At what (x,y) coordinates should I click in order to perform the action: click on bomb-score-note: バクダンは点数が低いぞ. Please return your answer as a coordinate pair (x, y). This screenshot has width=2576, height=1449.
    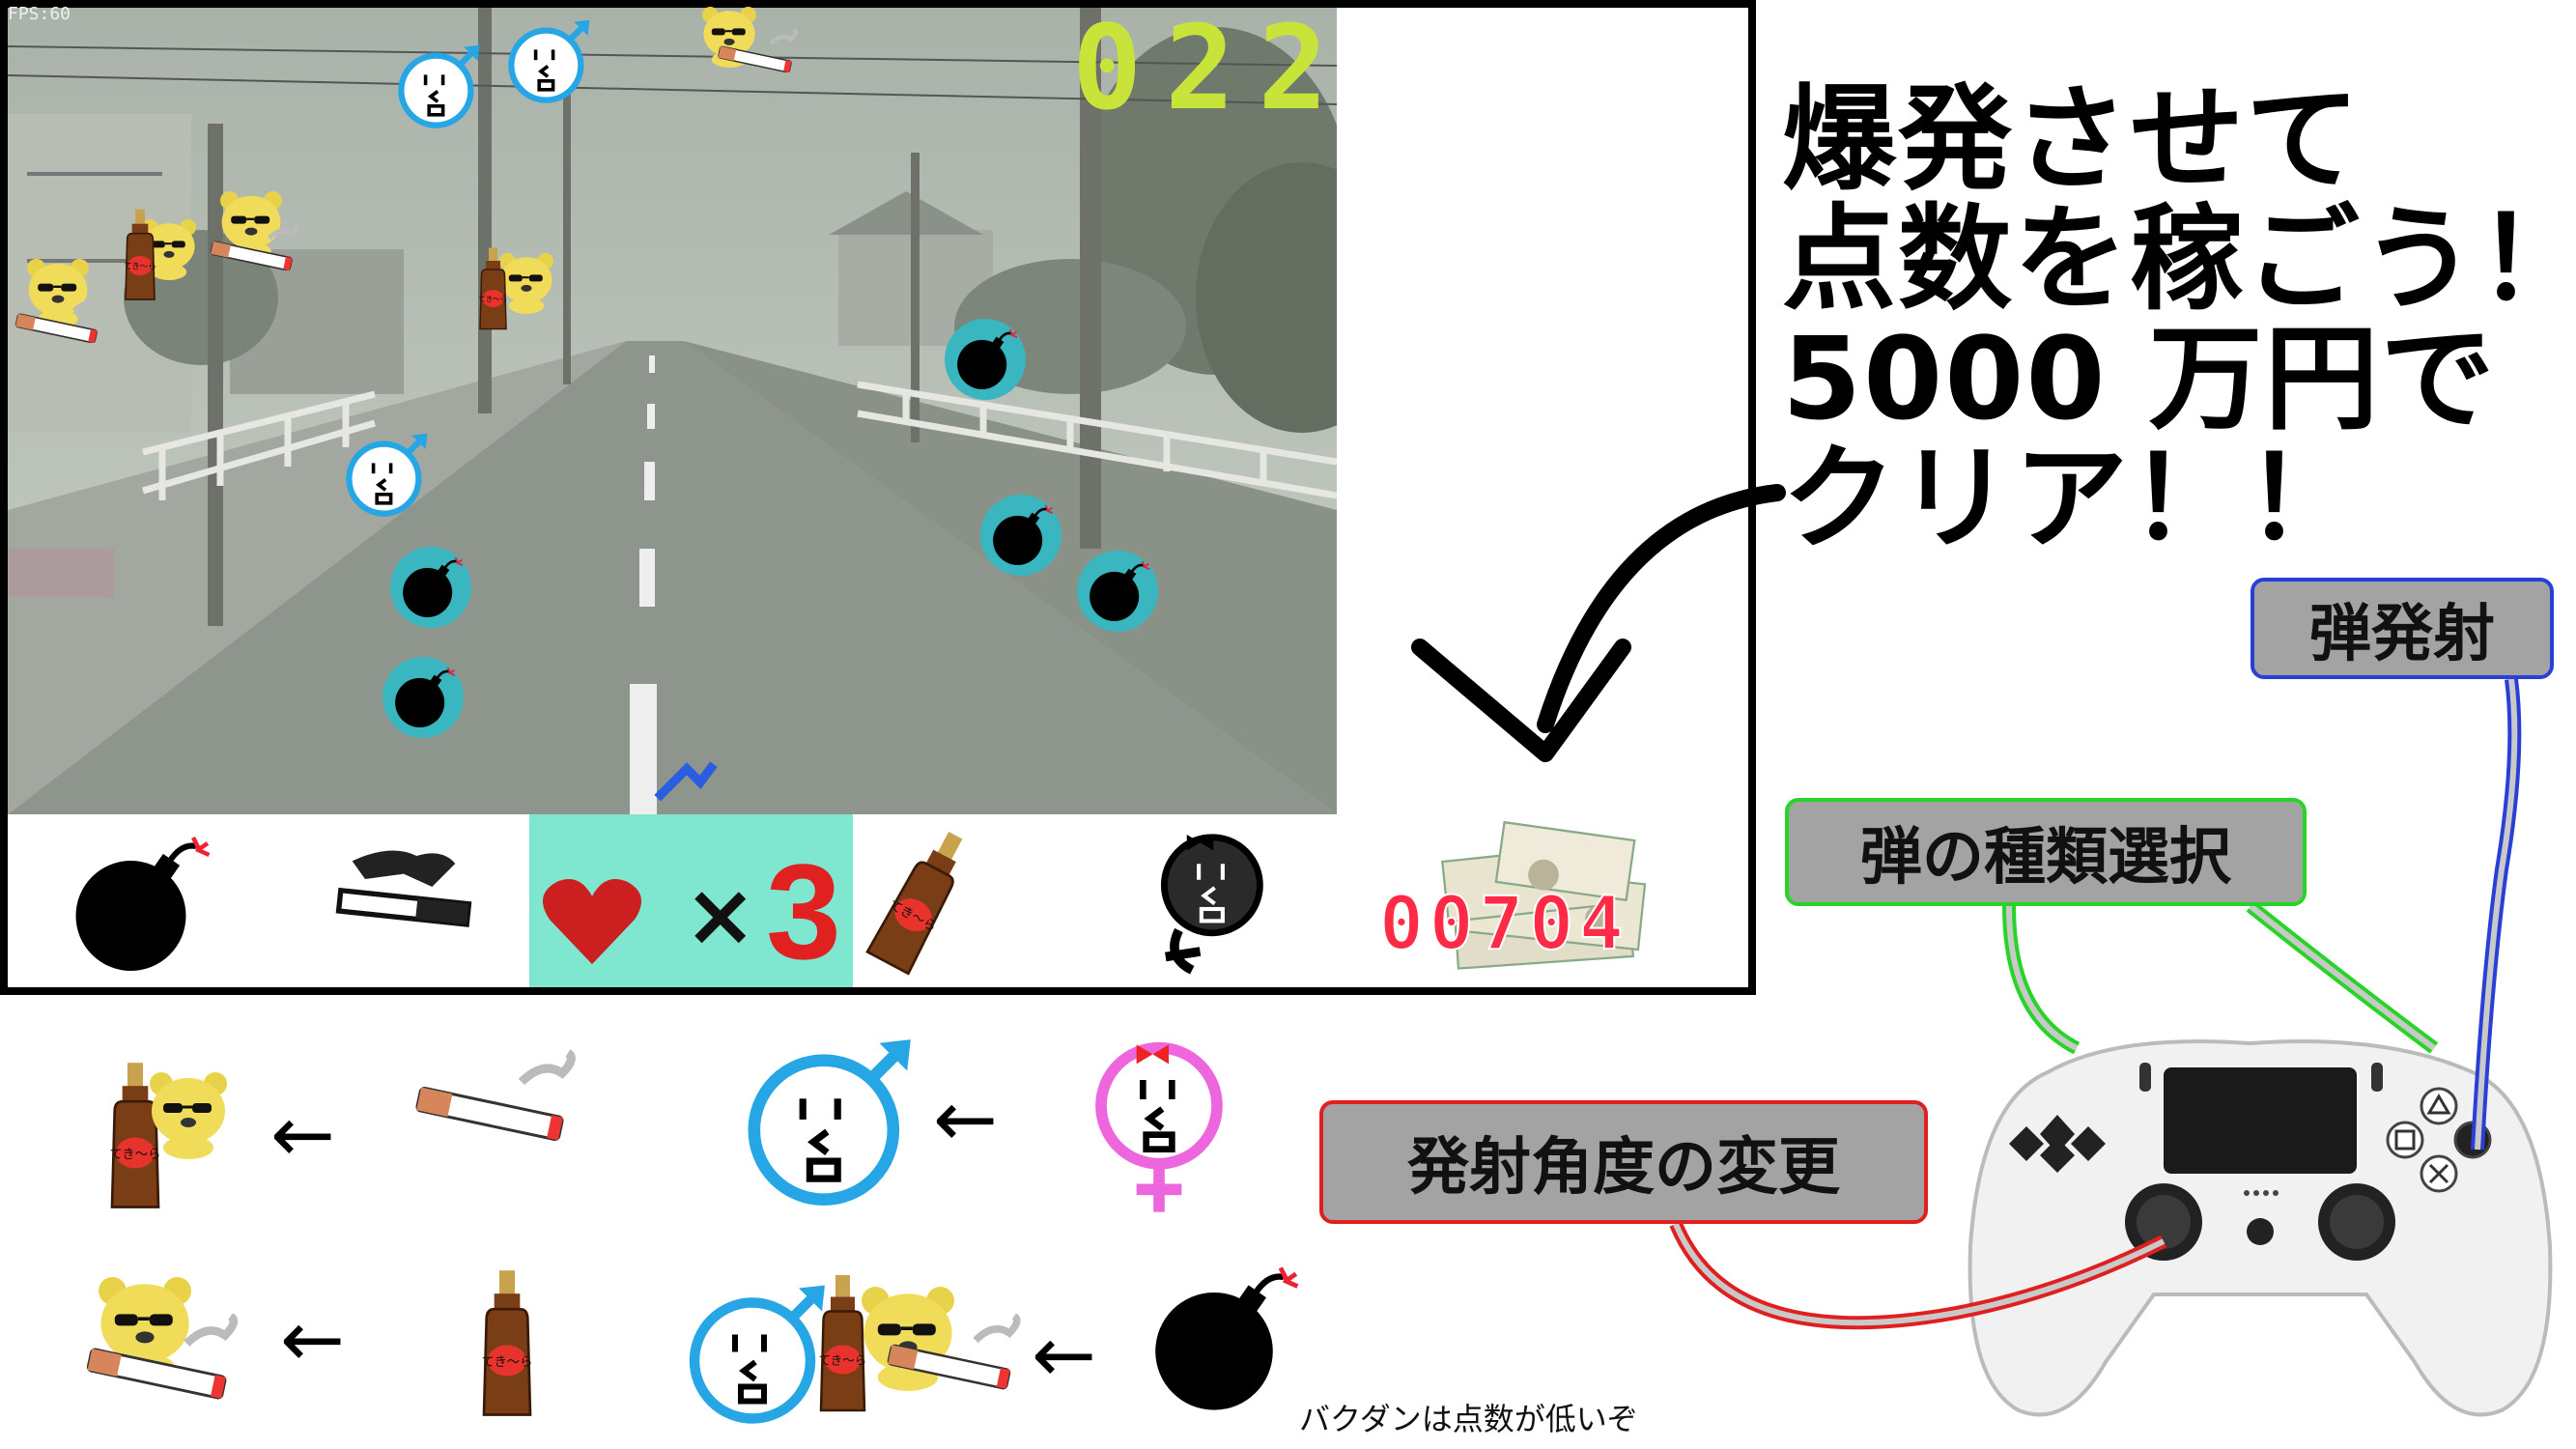
    Looking at the image, I should click on (1468, 1419).